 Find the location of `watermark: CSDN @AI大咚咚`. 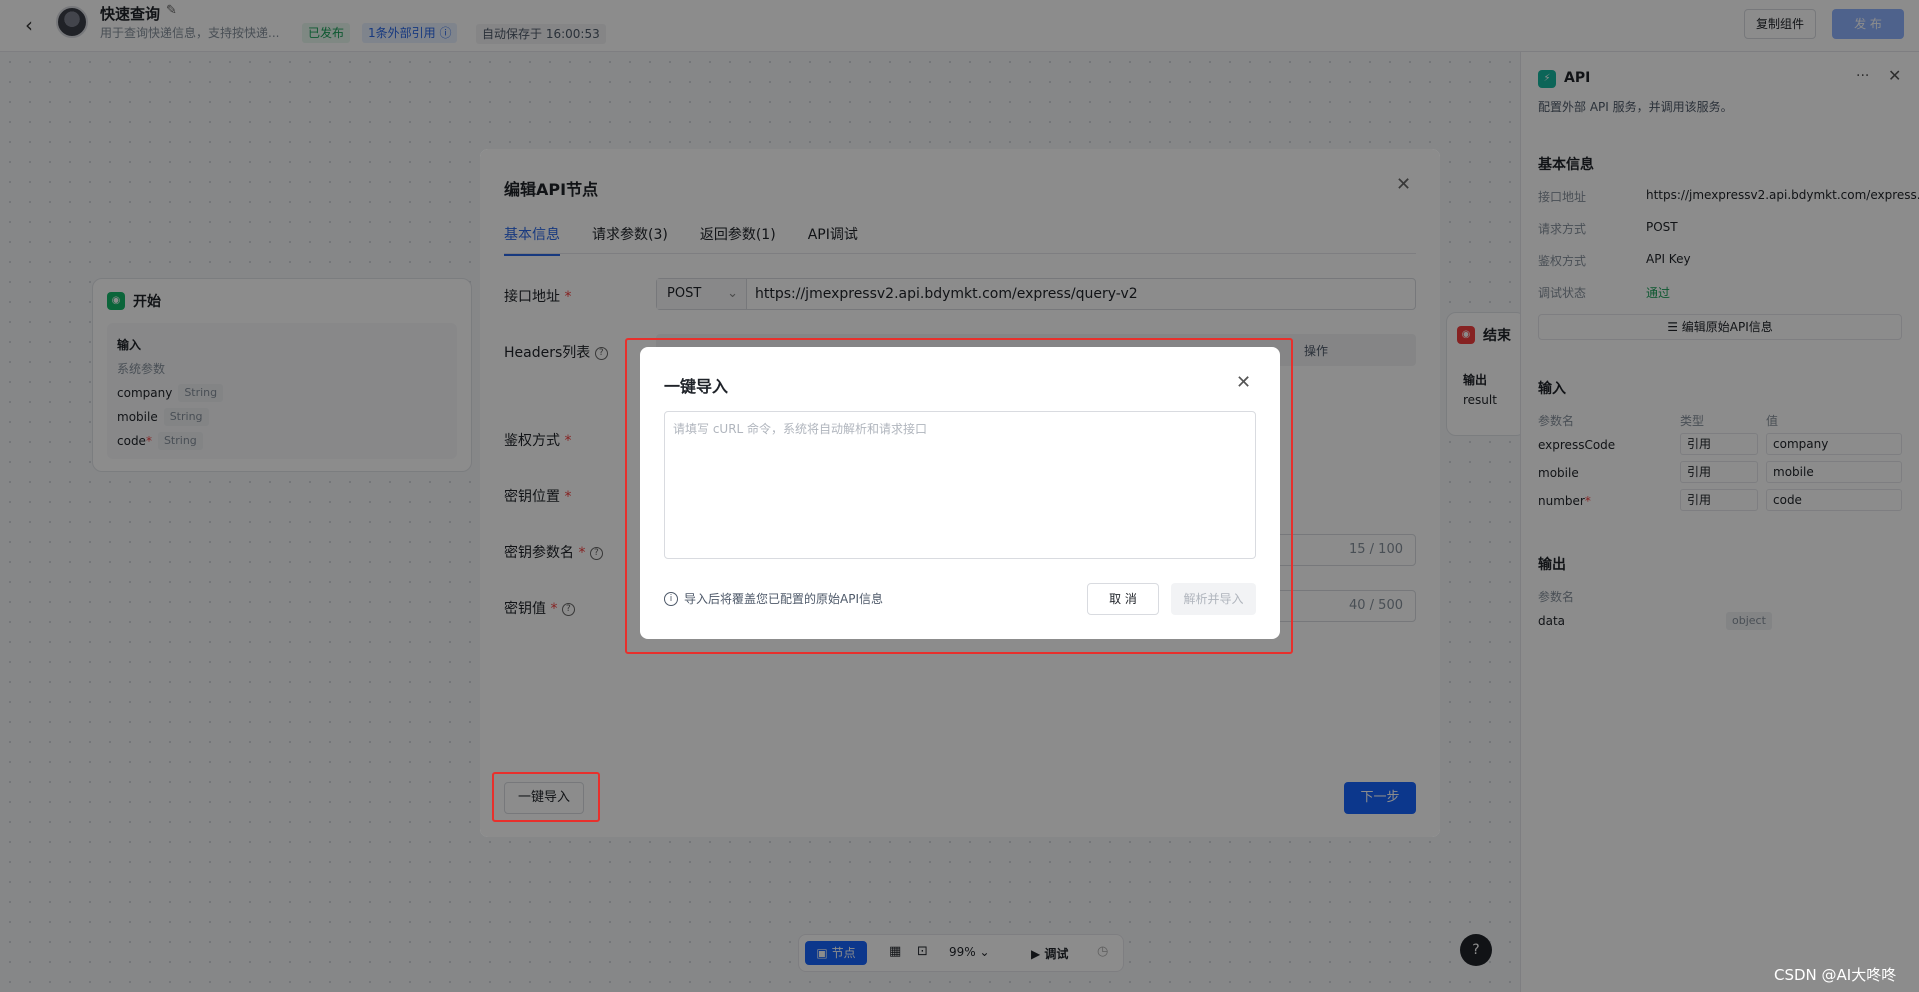

watermark: CSDN @AI大咚咚 is located at coordinates (1835, 975).